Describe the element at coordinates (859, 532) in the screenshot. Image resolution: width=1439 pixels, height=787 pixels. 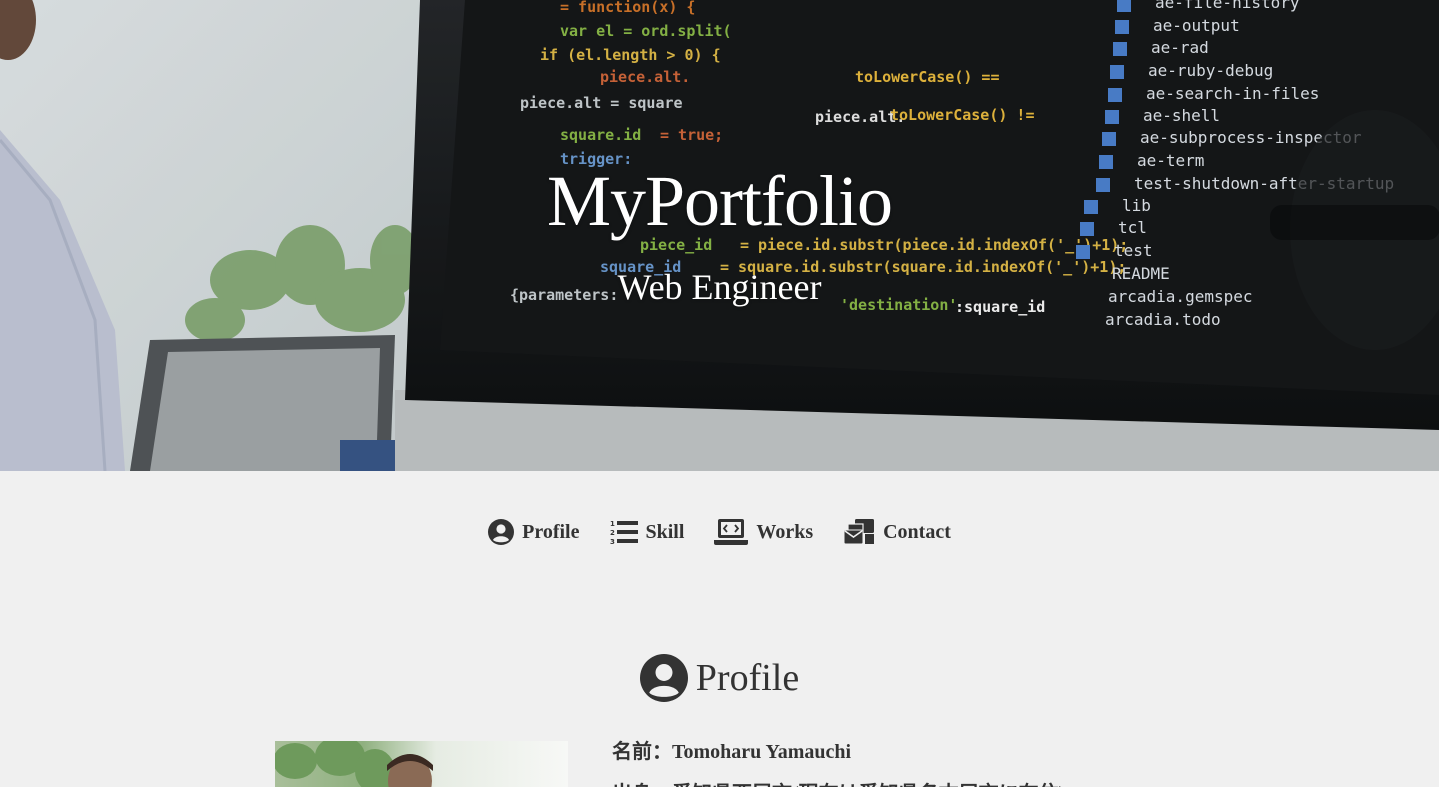
I see `mail-bulk-icon` at that location.